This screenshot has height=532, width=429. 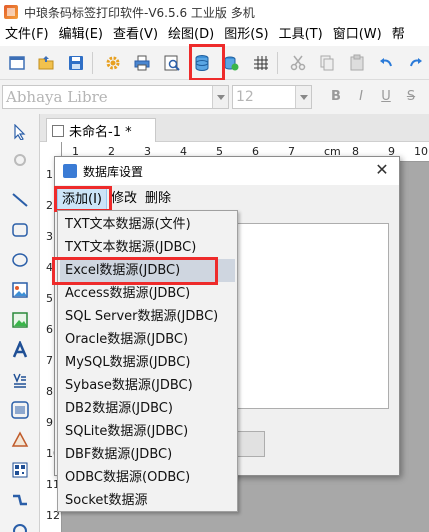 I want to click on ellipse-tool-button, so click(x=20, y=260).